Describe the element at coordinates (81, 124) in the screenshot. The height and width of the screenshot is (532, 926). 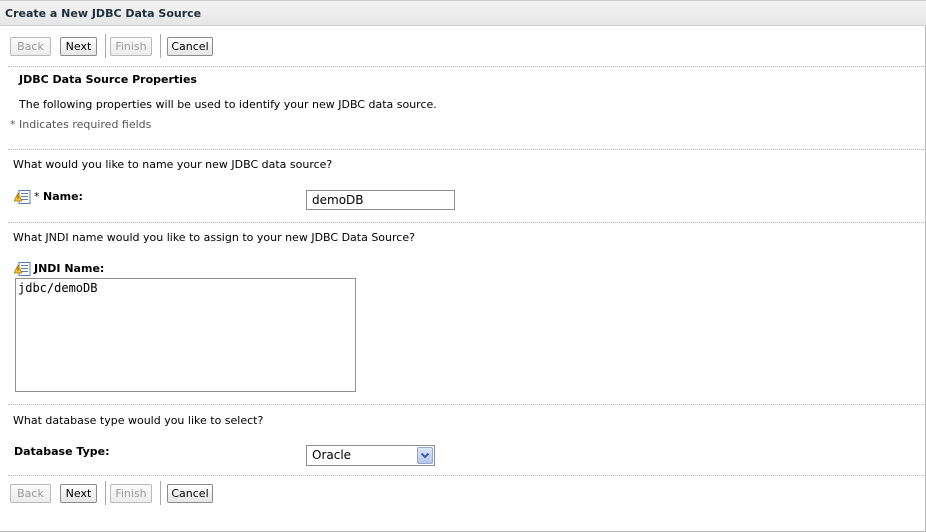
I see `required-note: * Indicates required fields` at that location.